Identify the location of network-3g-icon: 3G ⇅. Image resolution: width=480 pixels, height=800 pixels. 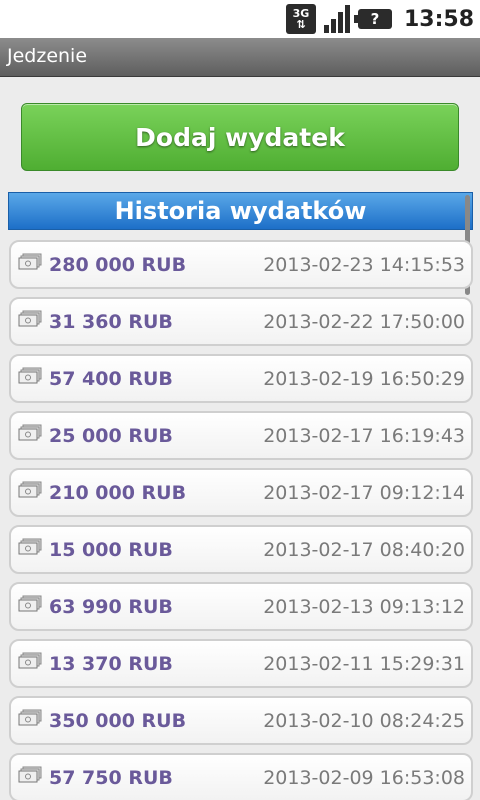
(300, 19).